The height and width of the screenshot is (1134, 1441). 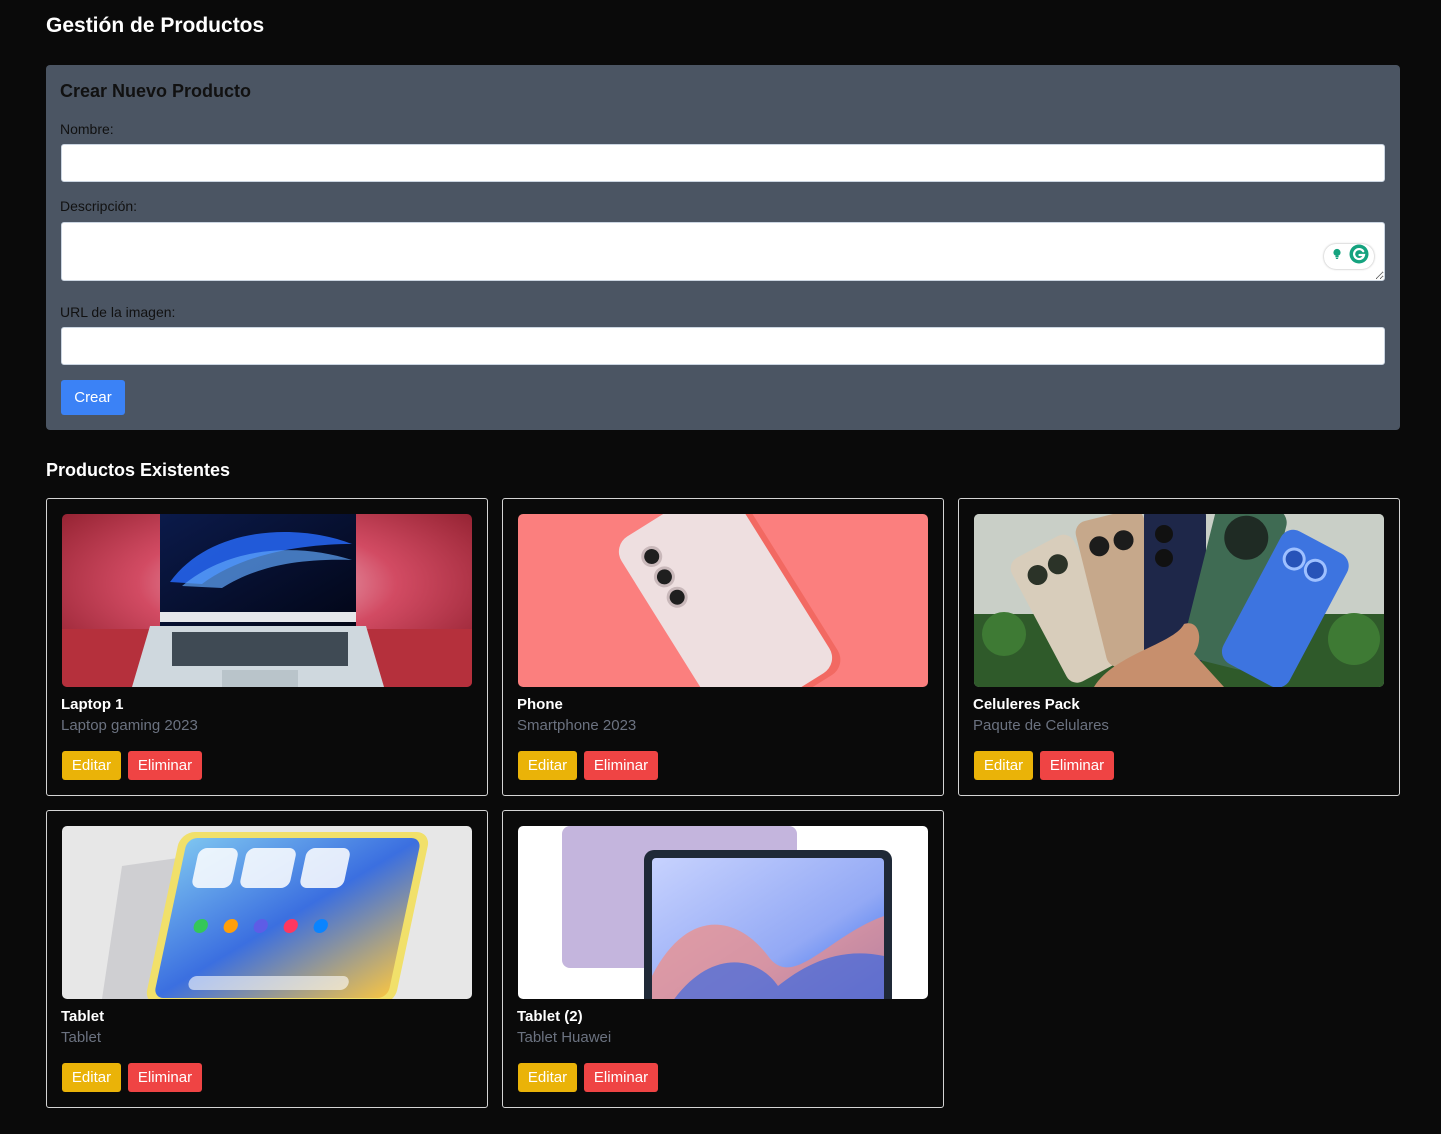 What do you see at coordinates (99, 206) in the screenshot?
I see `description-label: Descripción:` at bounding box center [99, 206].